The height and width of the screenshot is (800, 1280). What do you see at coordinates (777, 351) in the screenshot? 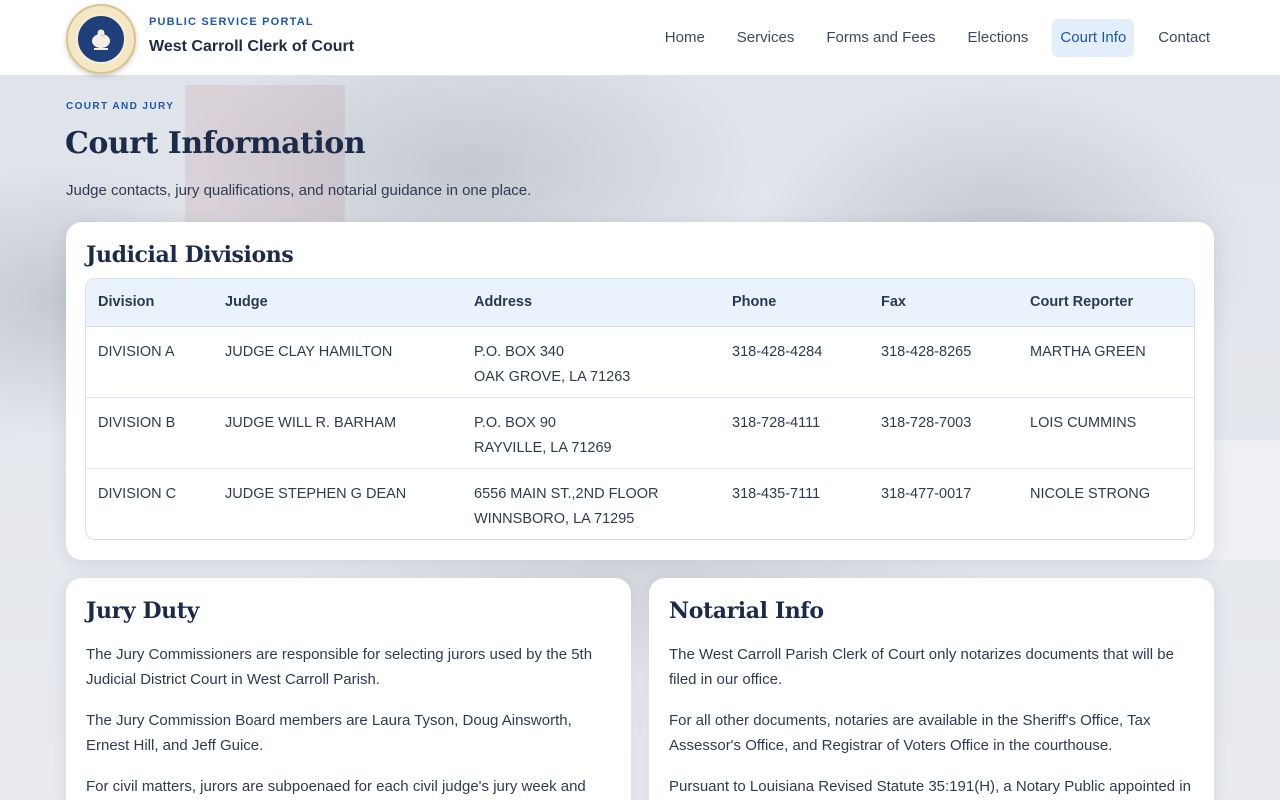
I see `cell-phone: 318-428-4284` at bounding box center [777, 351].